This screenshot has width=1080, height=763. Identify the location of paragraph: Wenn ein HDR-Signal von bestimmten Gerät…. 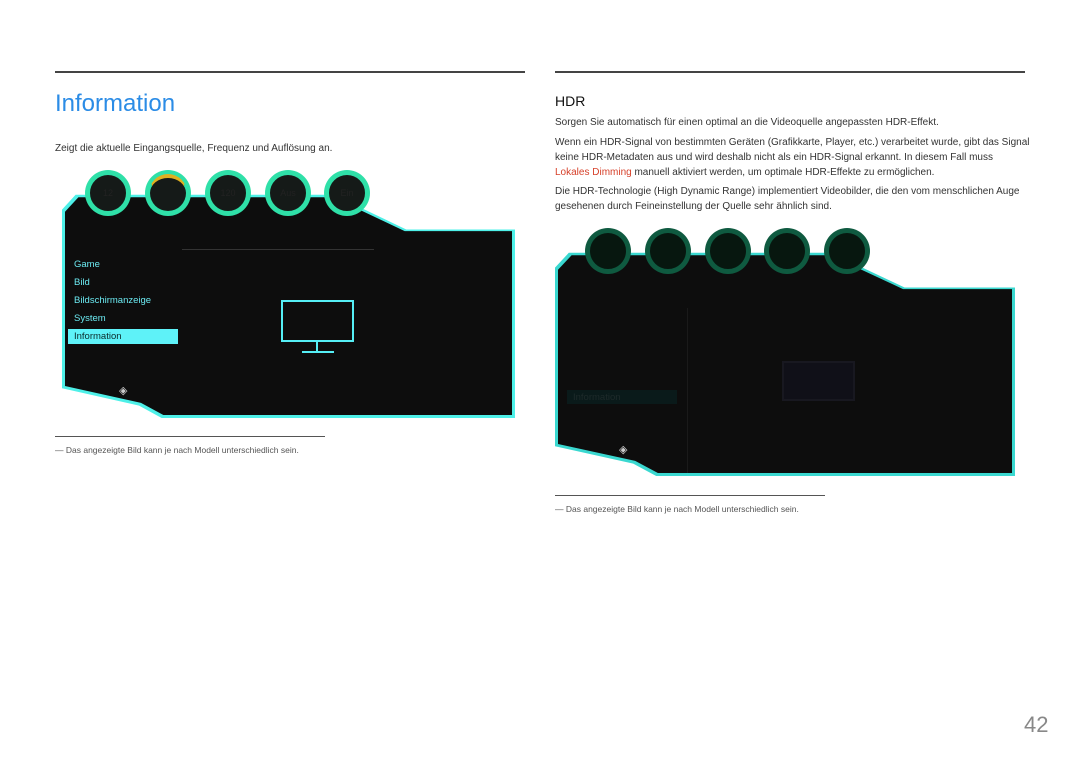
(792, 157).